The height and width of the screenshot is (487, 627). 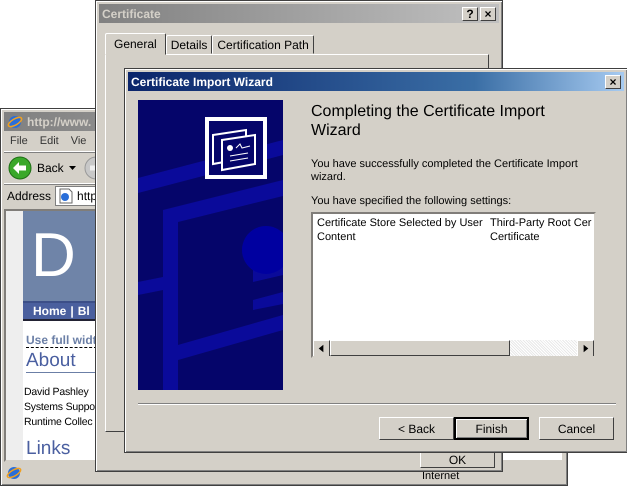 I want to click on window-title: Certificate Import Wizard, so click(x=202, y=81).